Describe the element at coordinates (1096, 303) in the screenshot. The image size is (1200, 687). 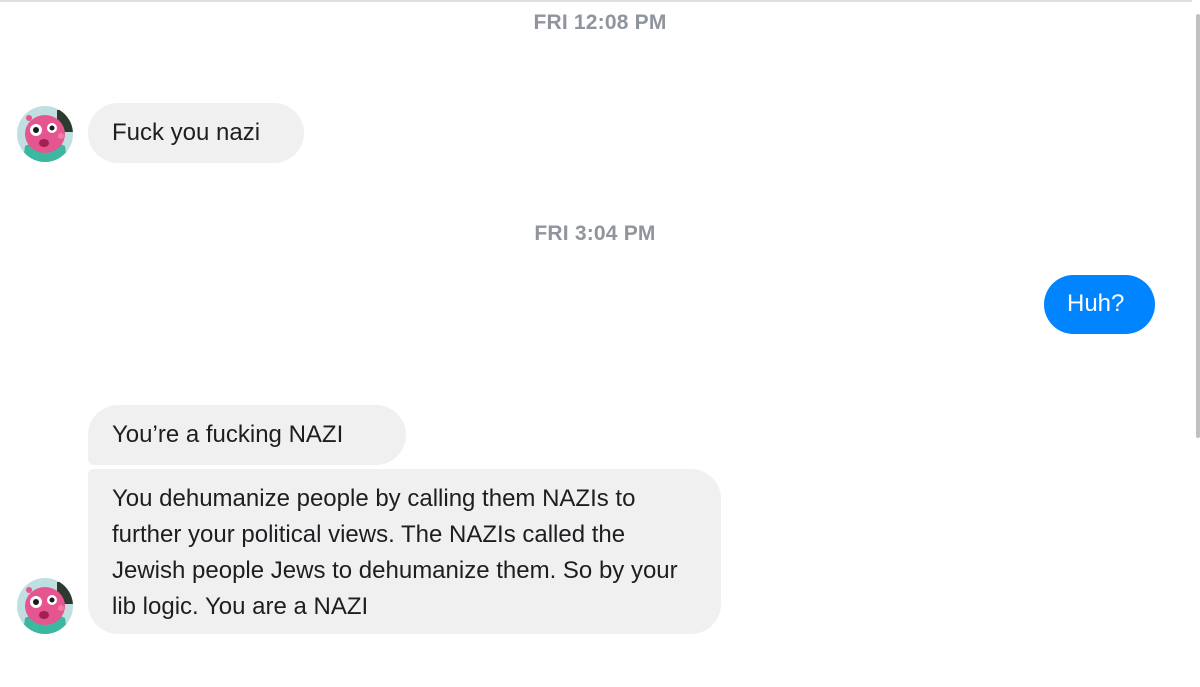
I see `message-text: Huh?` at that location.